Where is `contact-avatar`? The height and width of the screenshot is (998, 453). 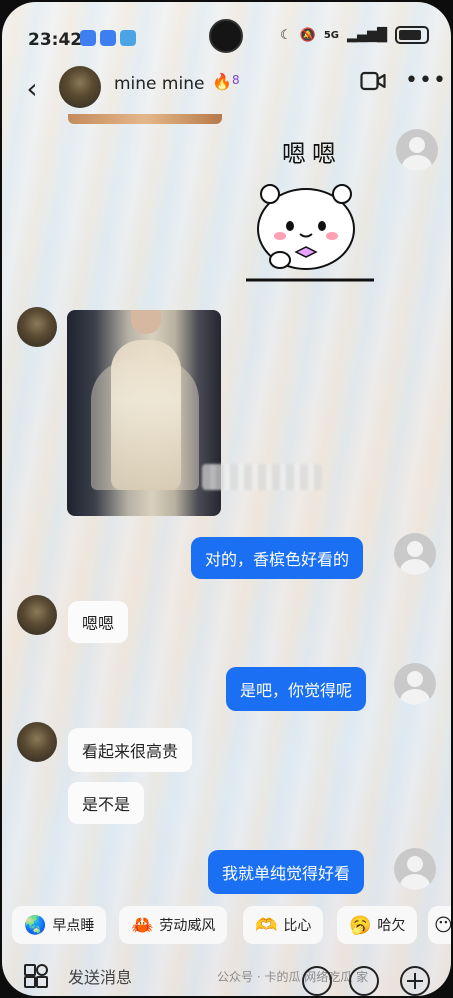 contact-avatar is located at coordinates (80, 87).